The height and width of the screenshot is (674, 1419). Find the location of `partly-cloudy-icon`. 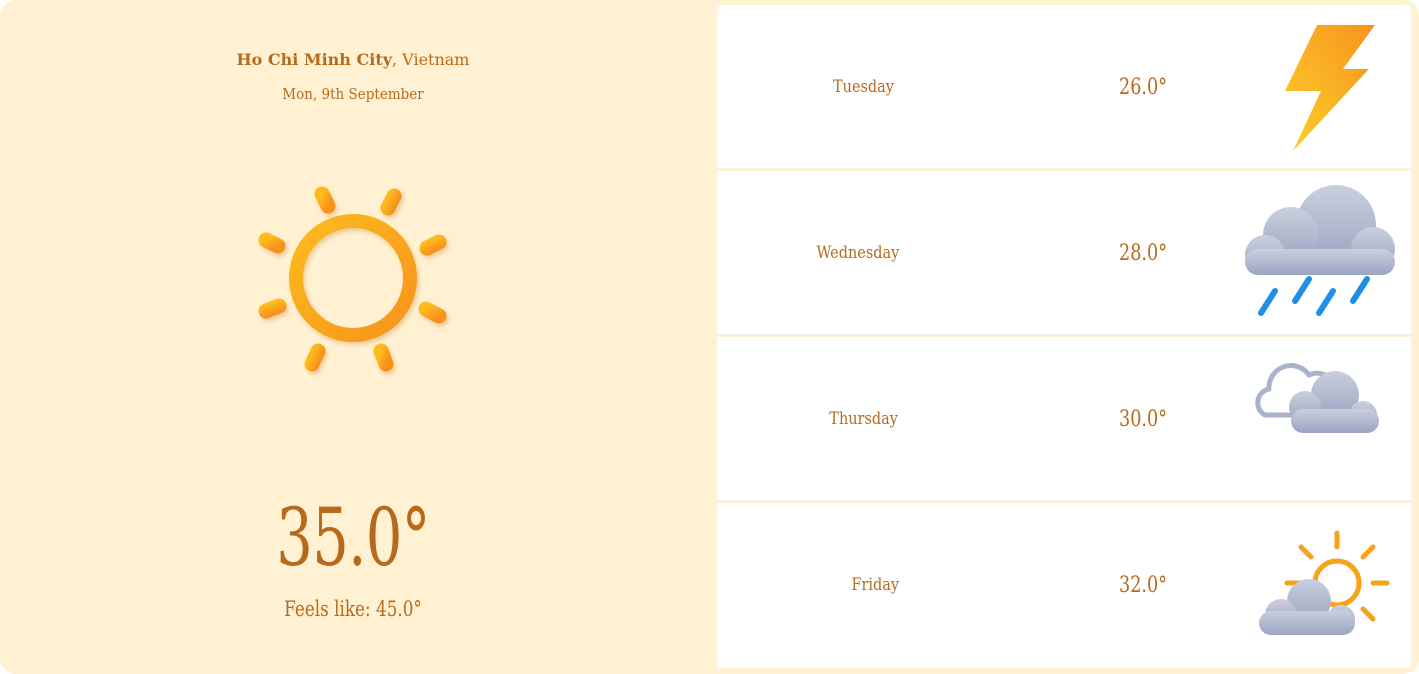

partly-cloudy-icon is located at coordinates (1324, 582).